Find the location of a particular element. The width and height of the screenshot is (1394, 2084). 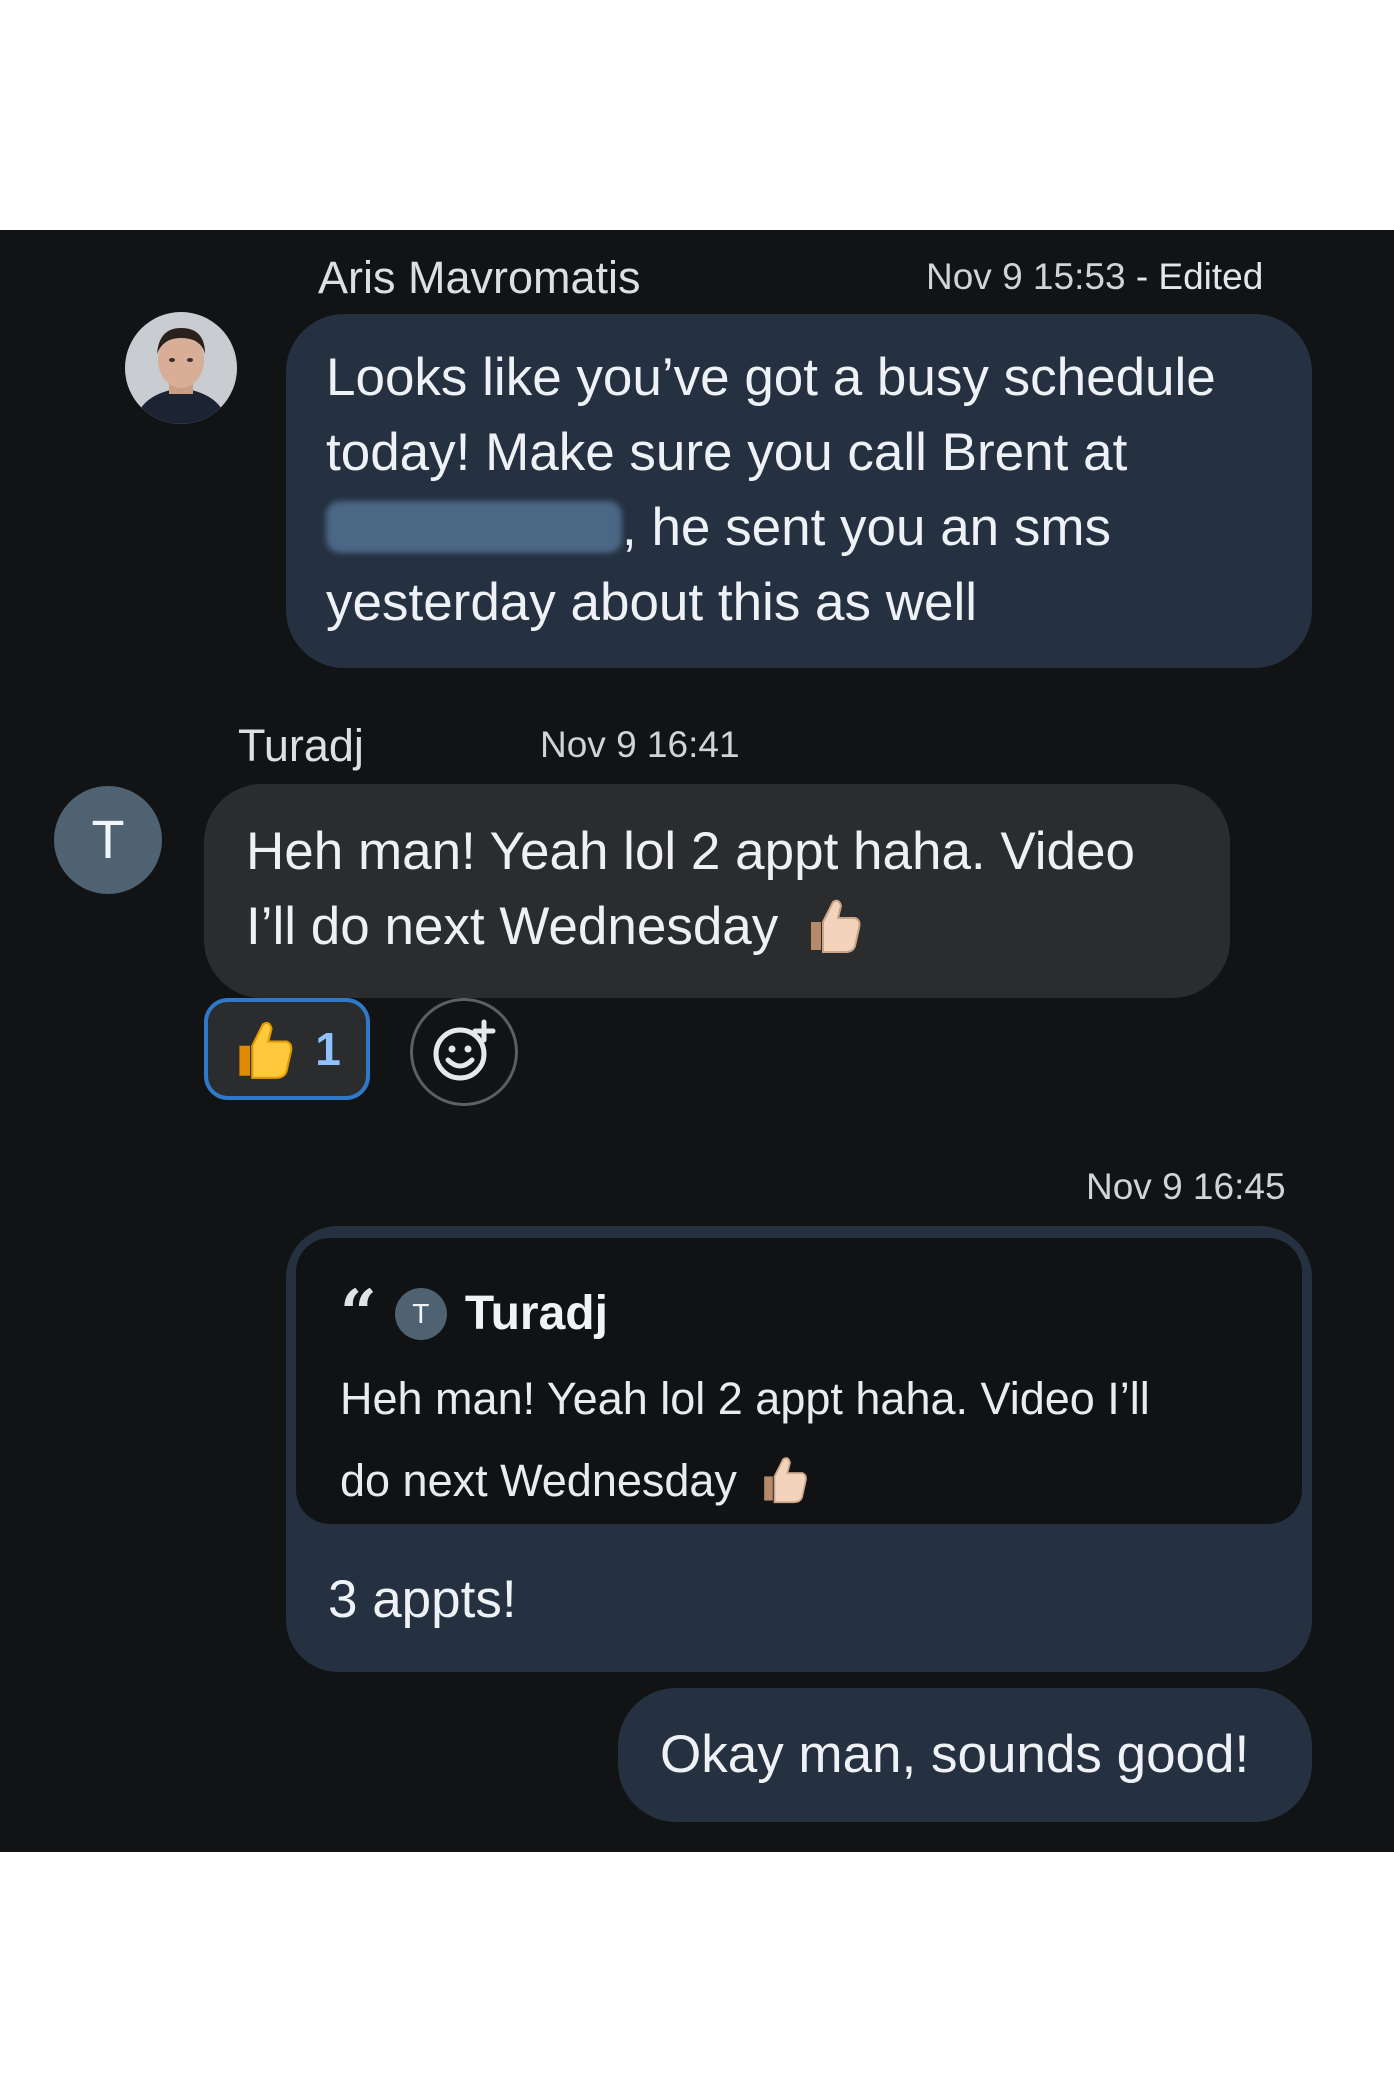

avatar-photo-icon is located at coordinates (181, 368).